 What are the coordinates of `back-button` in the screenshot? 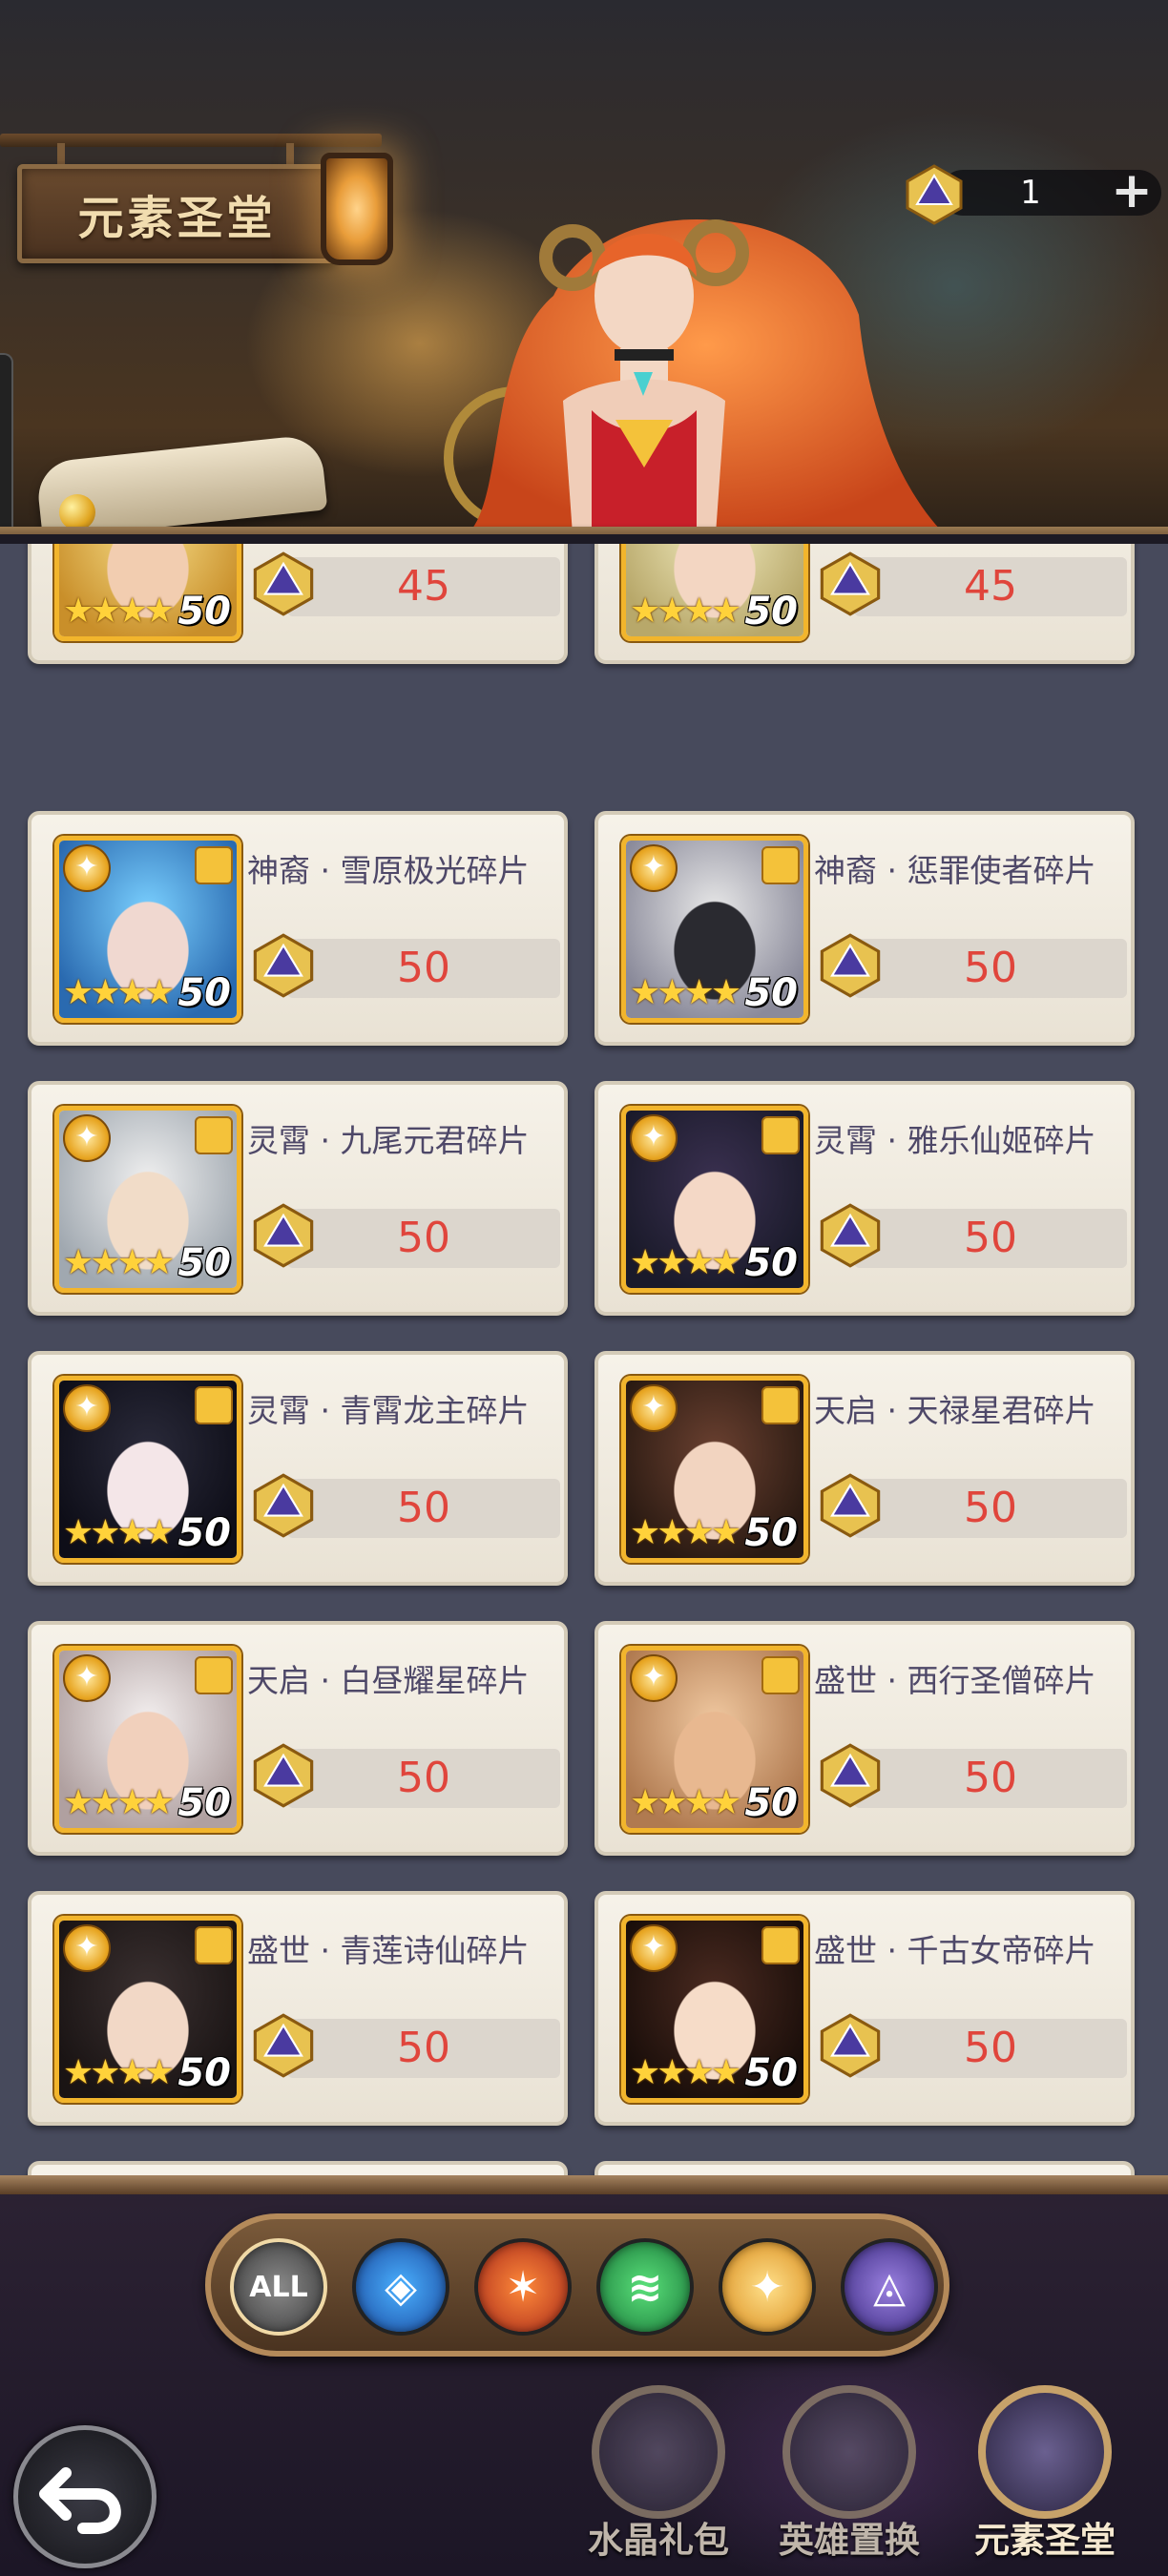 It's located at (84, 2496).